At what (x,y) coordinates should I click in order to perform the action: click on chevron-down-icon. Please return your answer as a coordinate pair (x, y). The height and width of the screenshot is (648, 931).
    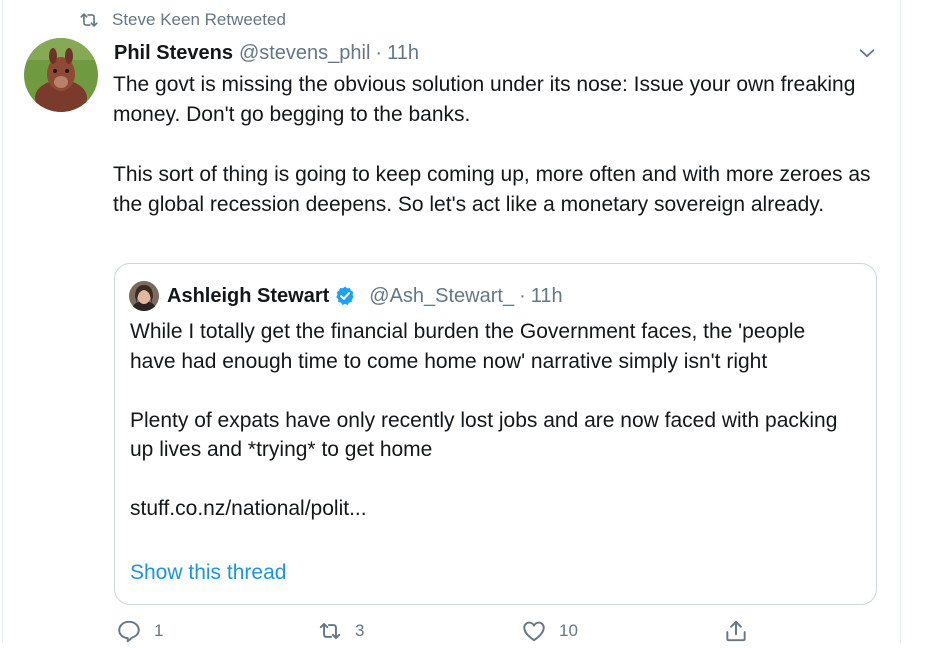
    Looking at the image, I should click on (867, 53).